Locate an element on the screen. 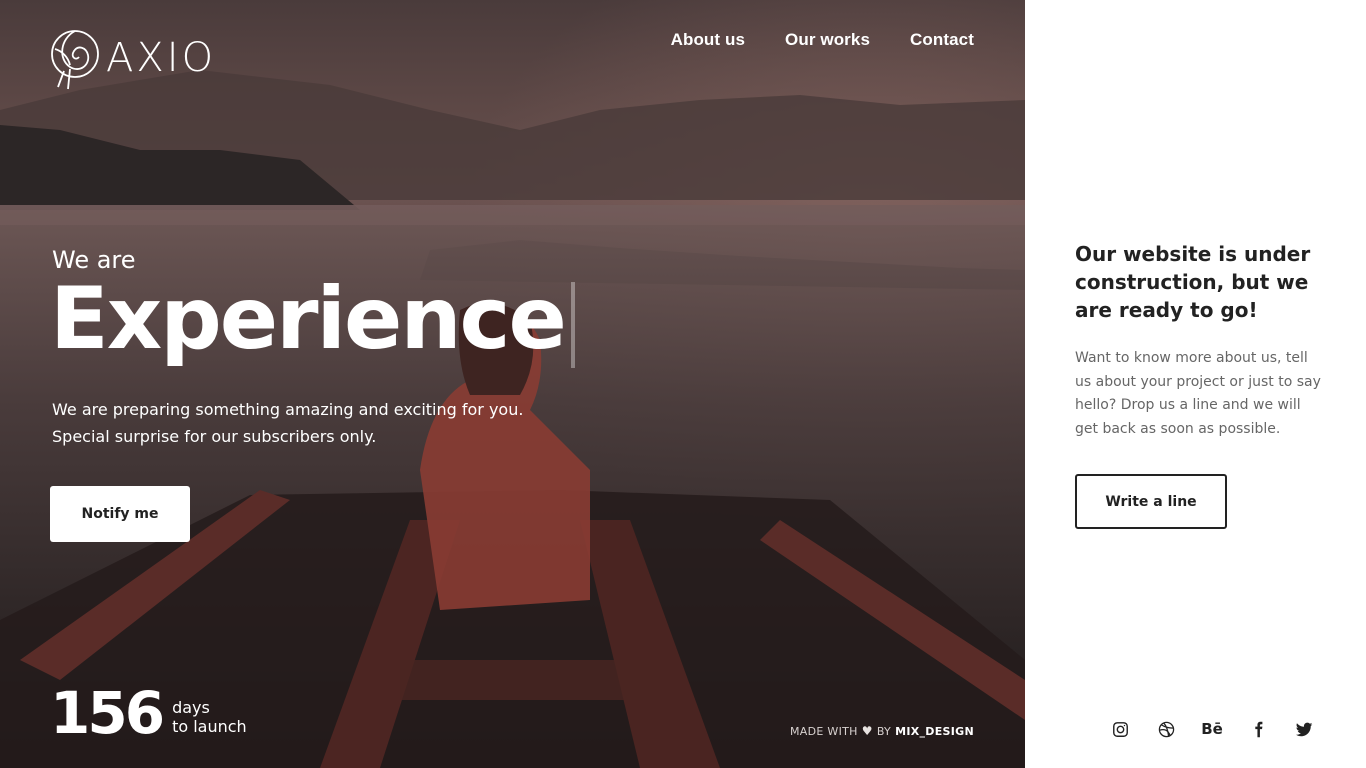 The height and width of the screenshot is (768, 1366). countdown: 156 days to launch is located at coordinates (148, 713).